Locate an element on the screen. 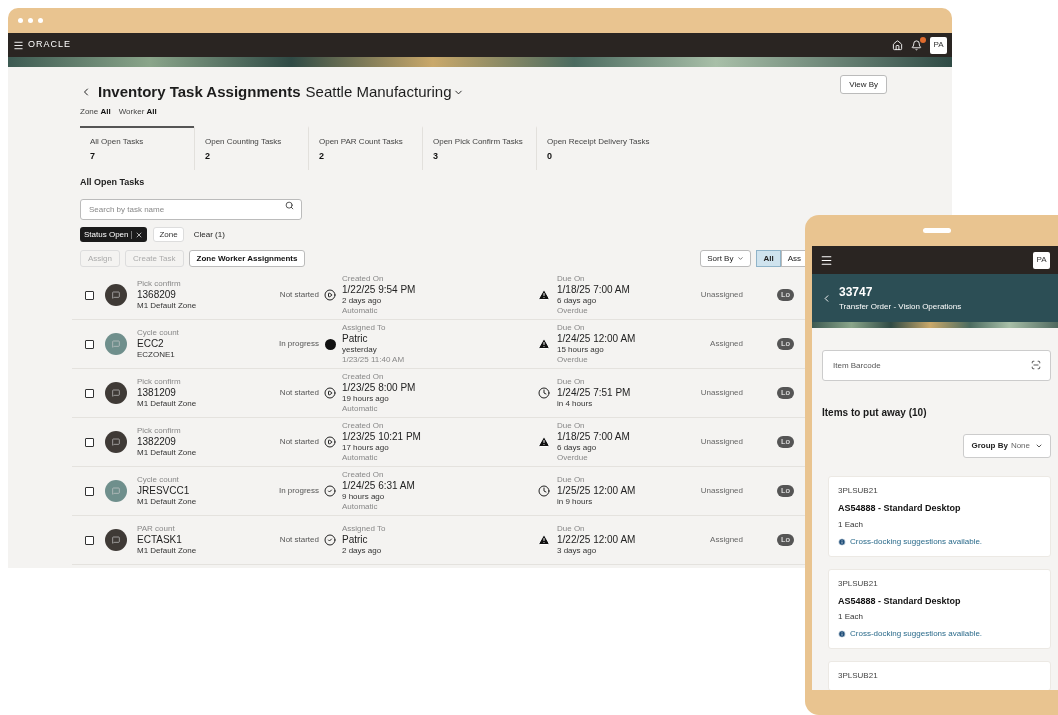 The height and width of the screenshot is (715, 1058). filter-chip: Status Open is located at coordinates (114, 234).